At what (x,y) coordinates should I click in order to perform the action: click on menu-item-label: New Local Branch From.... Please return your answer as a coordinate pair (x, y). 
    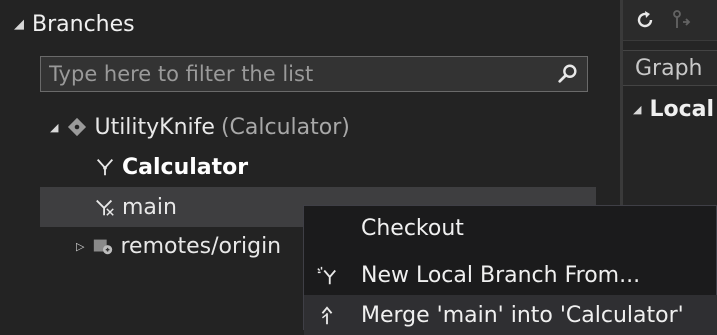
    Looking at the image, I should click on (501, 275).